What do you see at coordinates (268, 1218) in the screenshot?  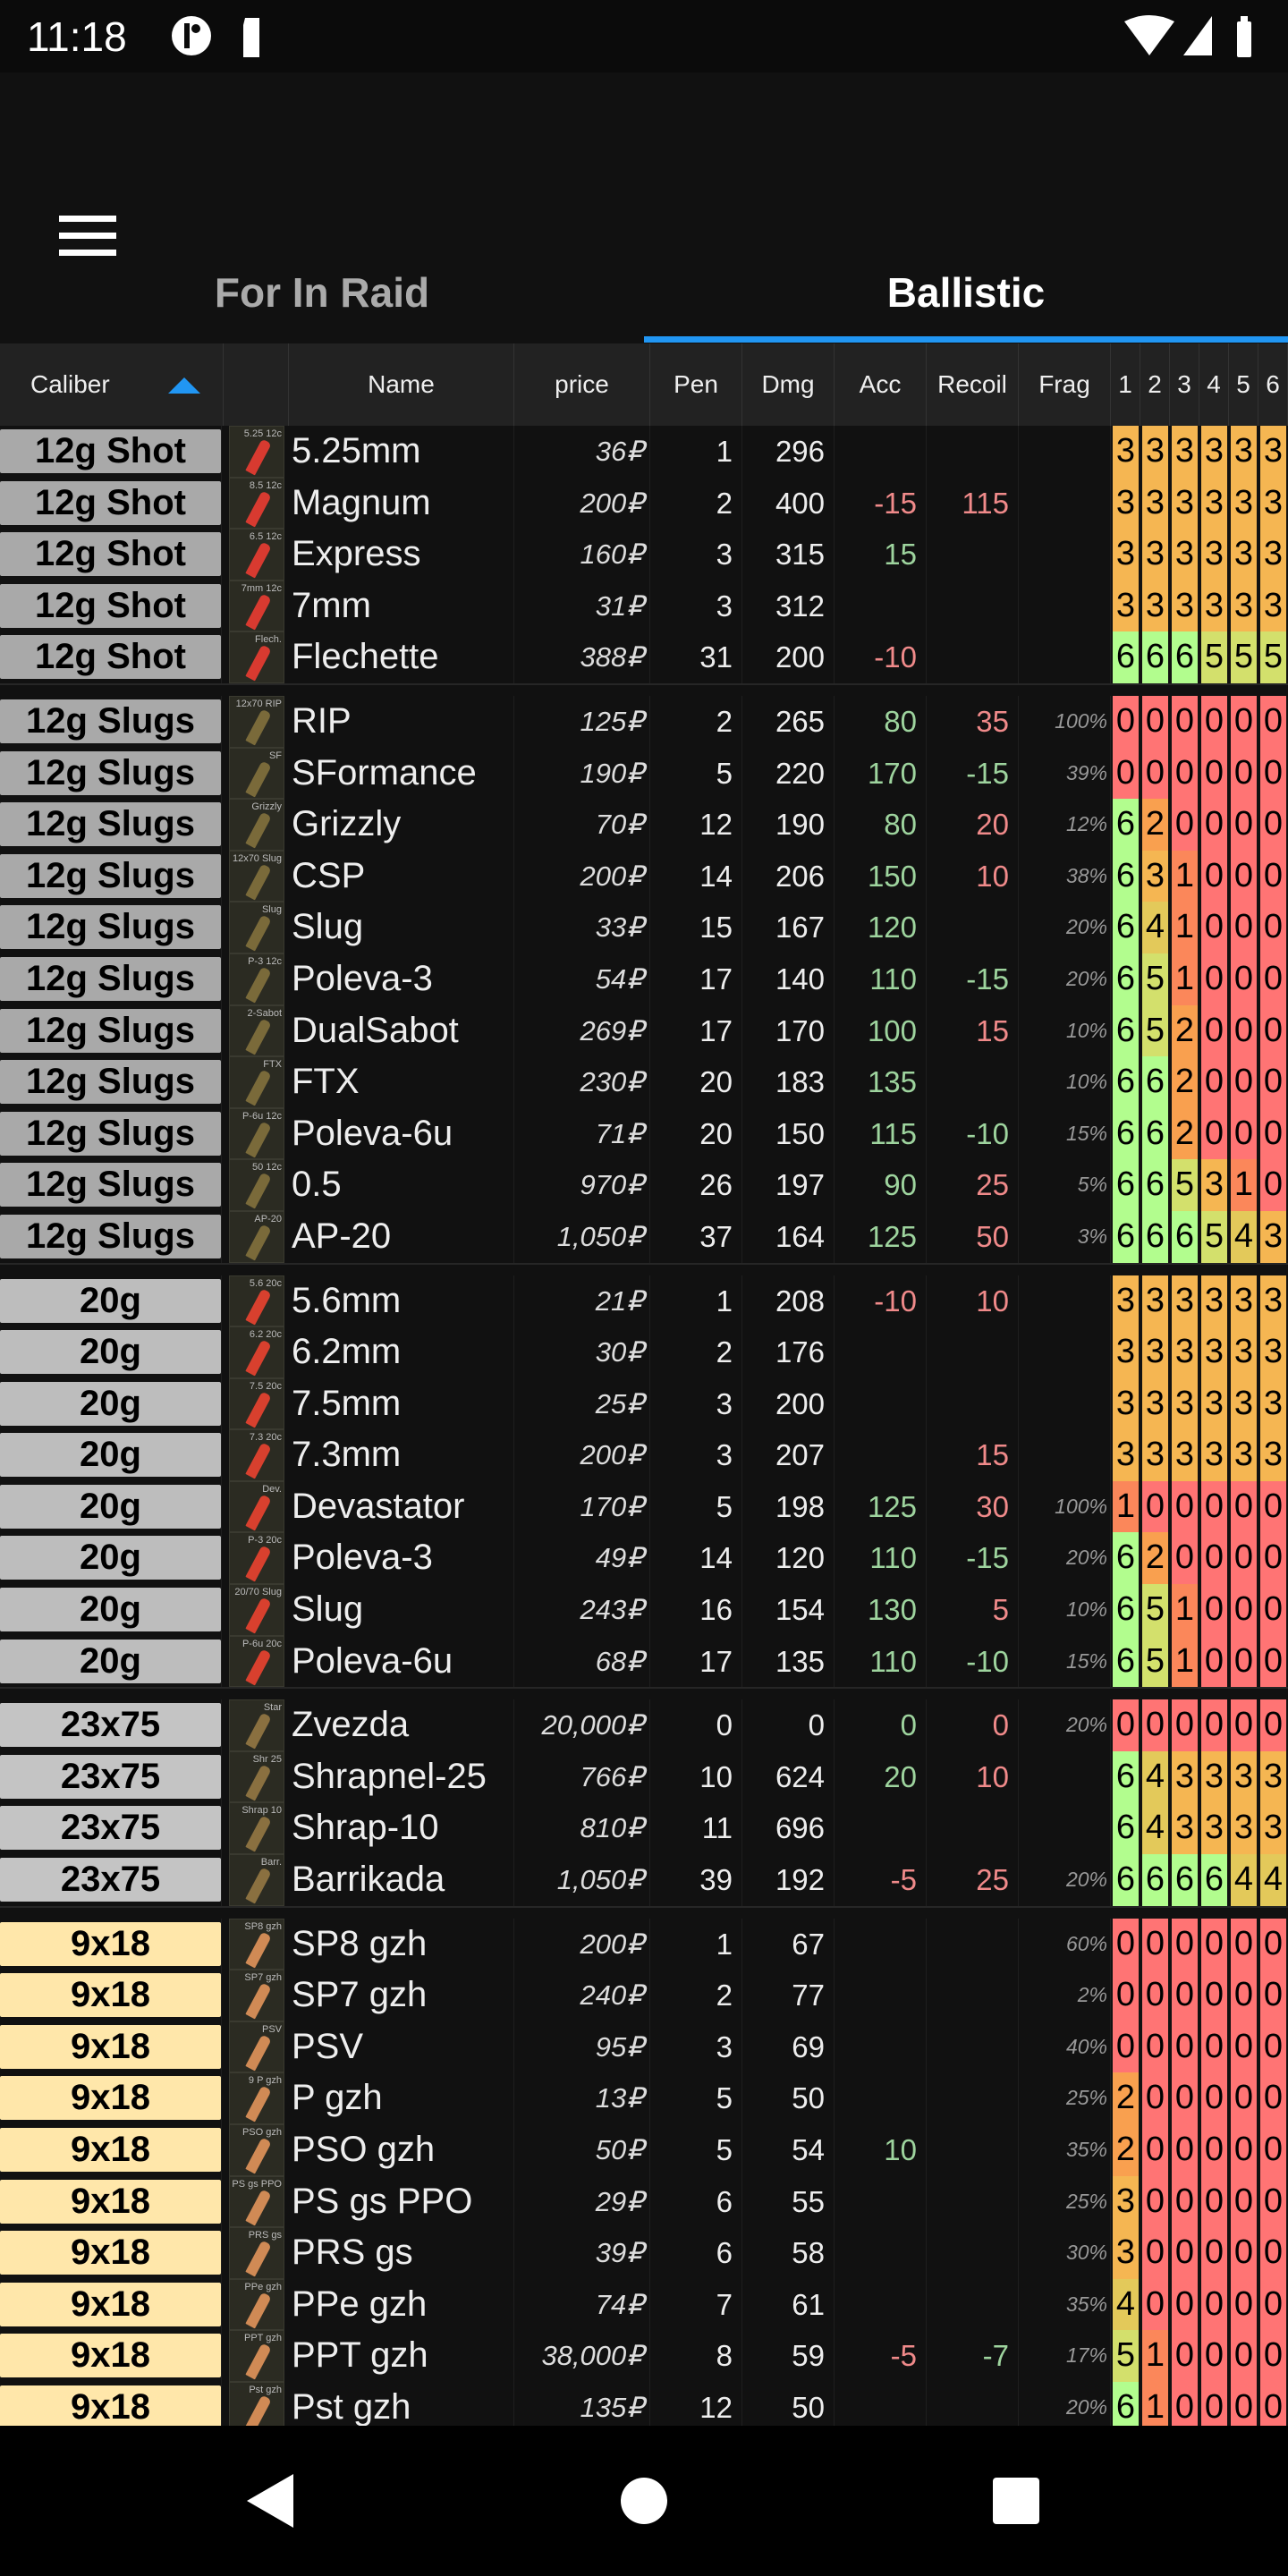 I see `ammo-icon-label: AP-20` at bounding box center [268, 1218].